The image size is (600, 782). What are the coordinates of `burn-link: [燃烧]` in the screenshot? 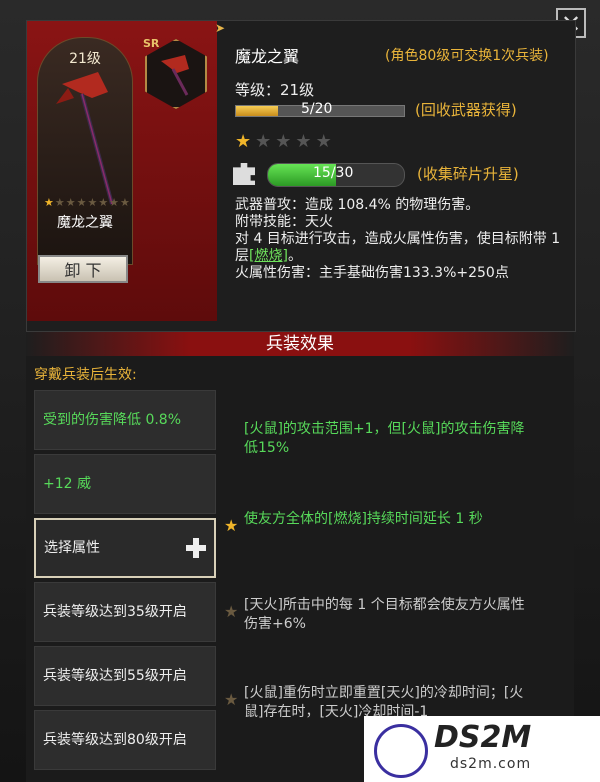 It's located at (268, 256).